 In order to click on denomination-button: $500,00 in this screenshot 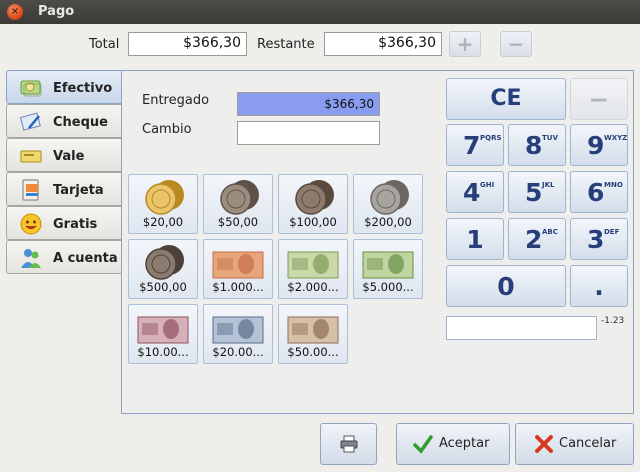, I will do `click(163, 269)`.